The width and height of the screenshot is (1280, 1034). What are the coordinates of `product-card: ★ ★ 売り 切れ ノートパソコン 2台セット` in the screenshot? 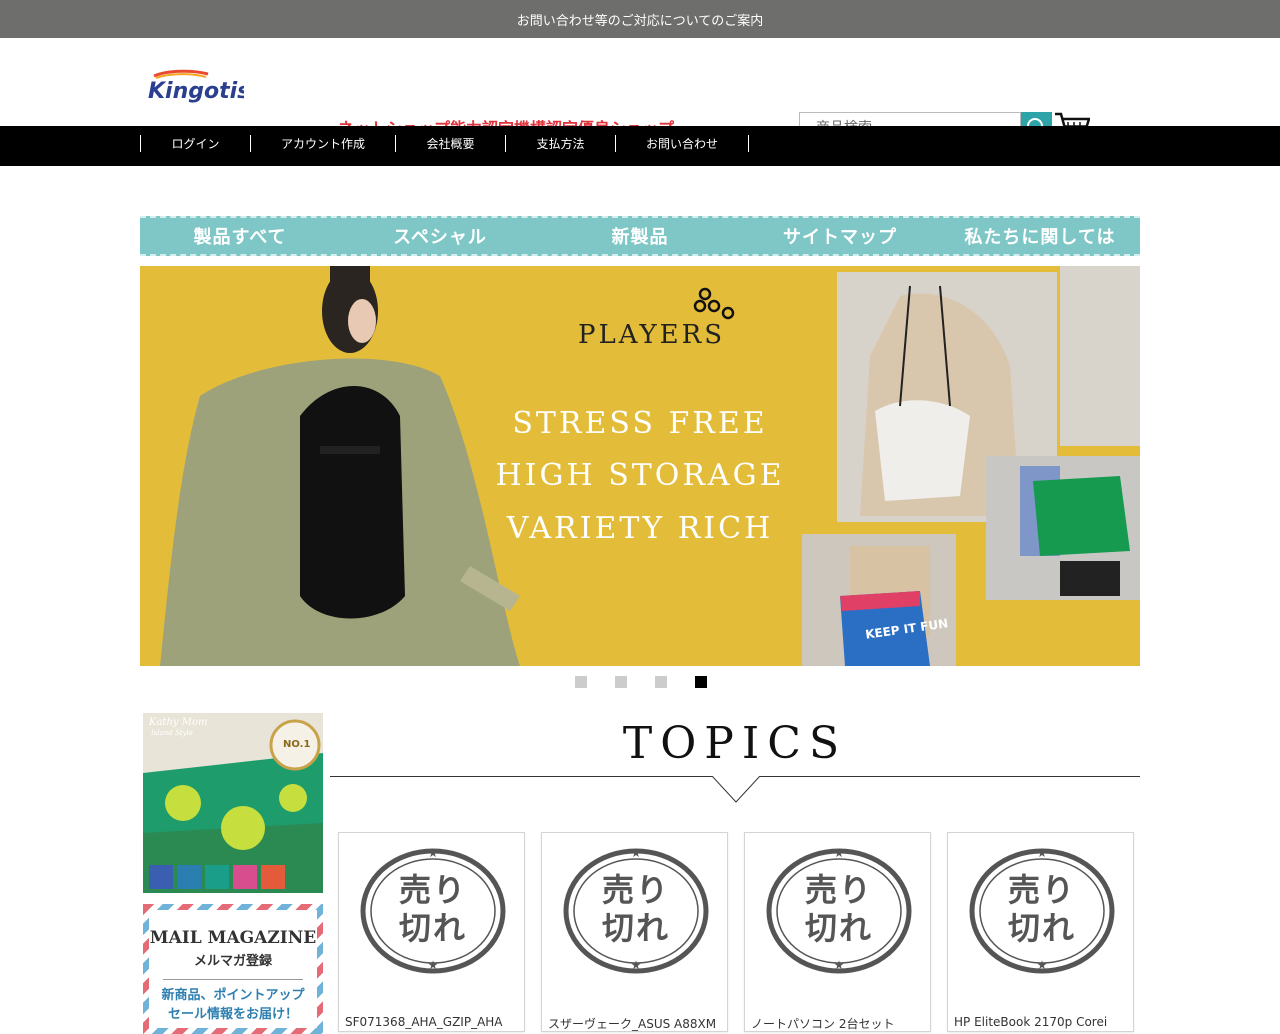 It's located at (837, 932).